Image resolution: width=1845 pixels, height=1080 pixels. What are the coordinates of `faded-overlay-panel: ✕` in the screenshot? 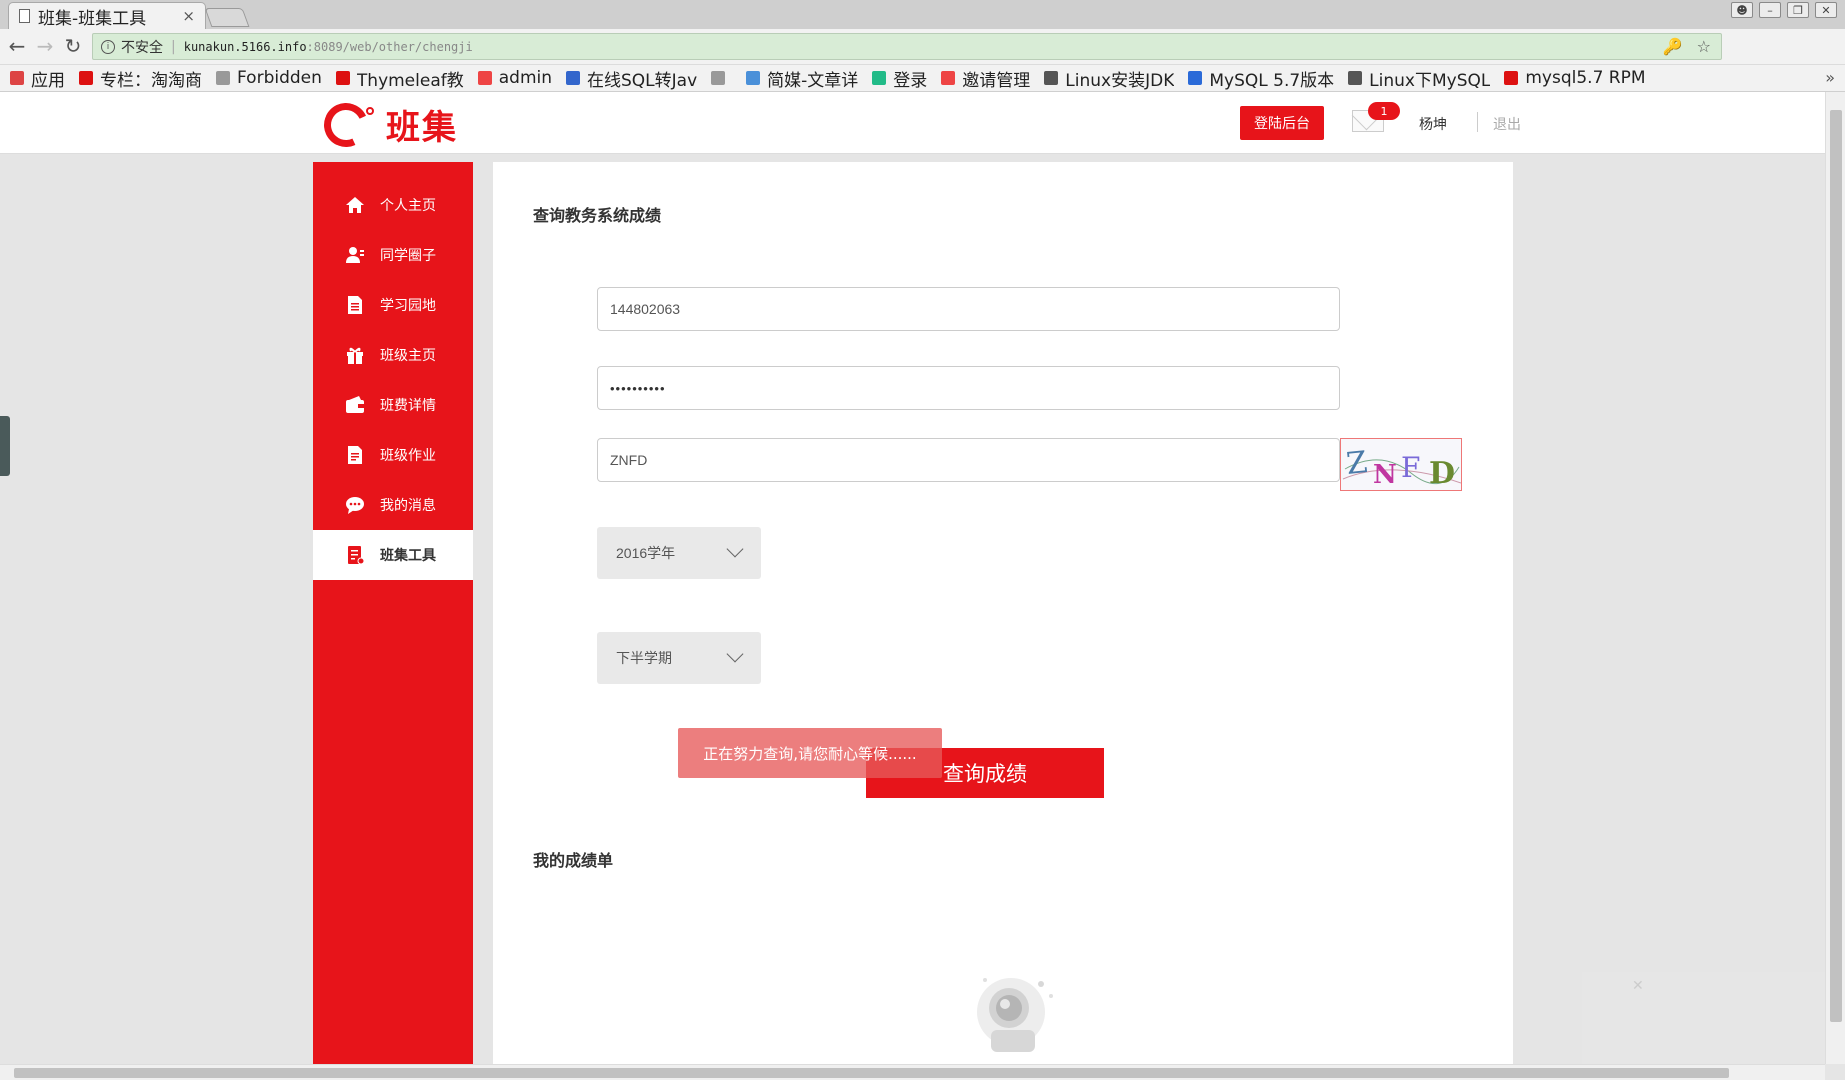 It's located at (1703, 1018).